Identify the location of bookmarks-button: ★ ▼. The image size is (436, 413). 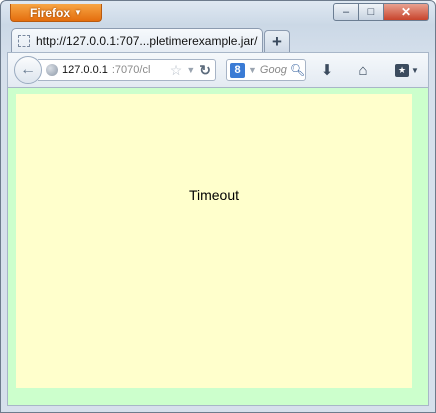
(407, 70).